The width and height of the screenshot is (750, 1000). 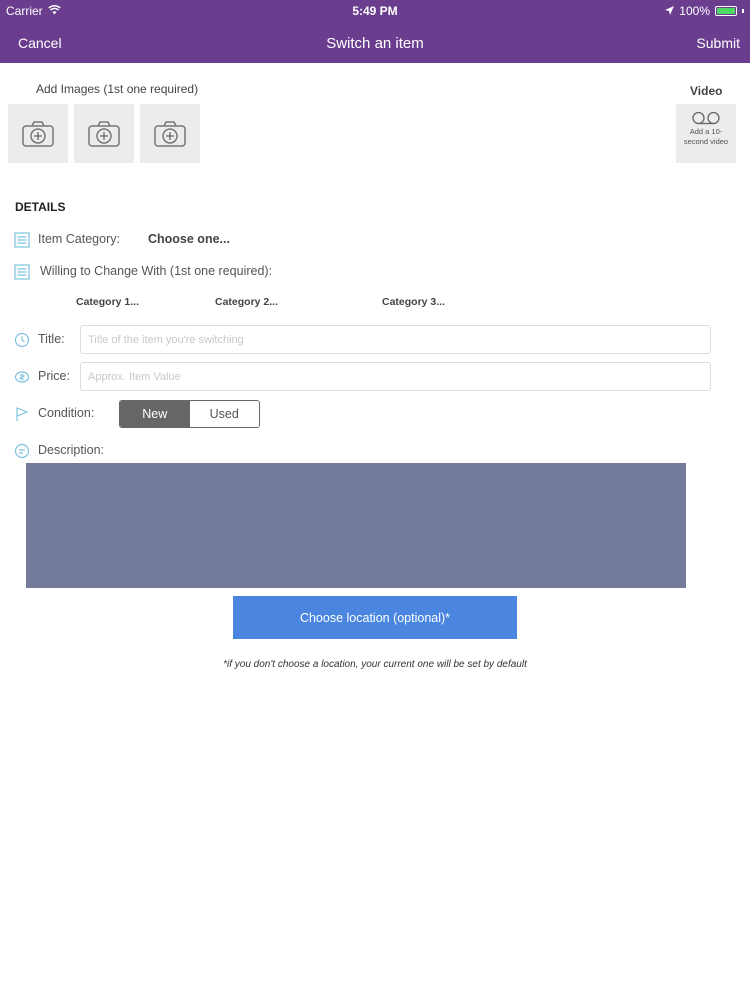 What do you see at coordinates (40, 207) in the screenshot?
I see `details-heading: DETAILS` at bounding box center [40, 207].